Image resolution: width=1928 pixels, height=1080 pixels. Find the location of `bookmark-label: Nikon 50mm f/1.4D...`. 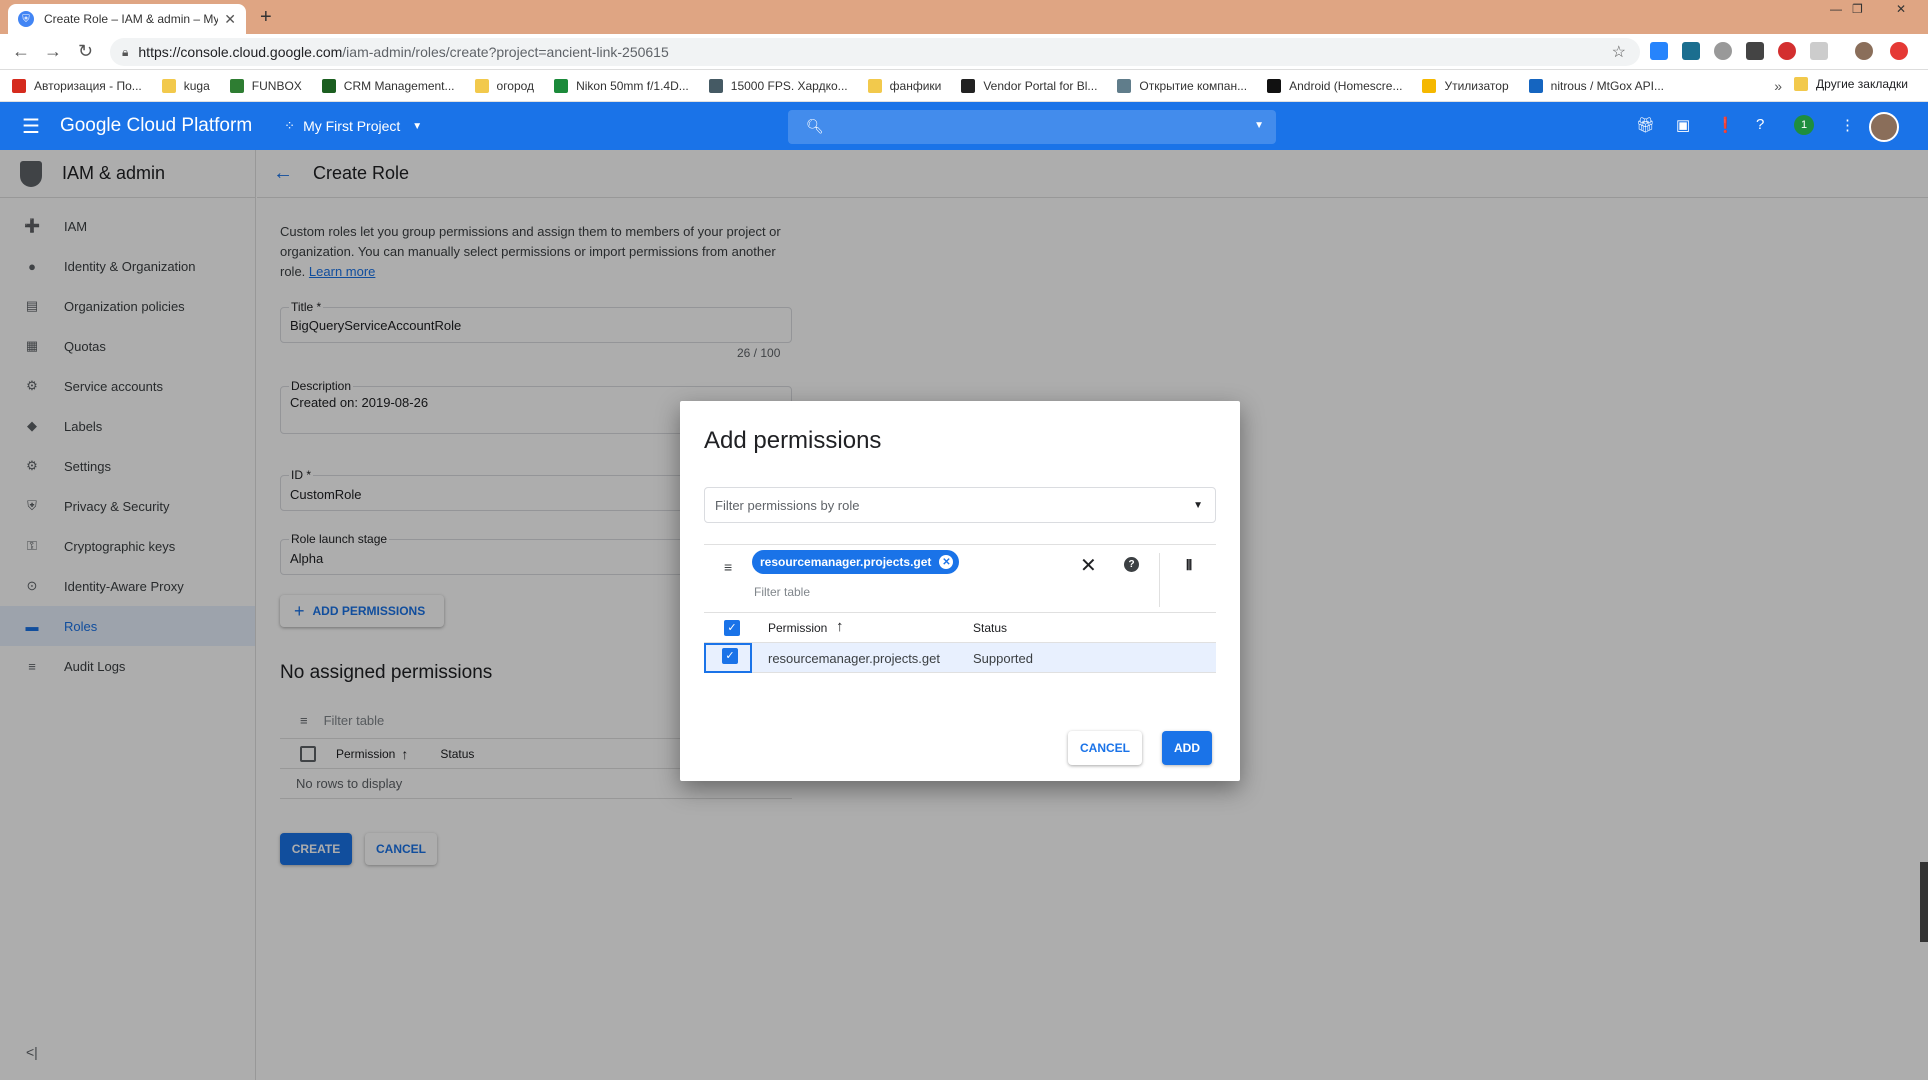

bookmark-label: Nikon 50mm f/1.4D... is located at coordinates (632, 85).